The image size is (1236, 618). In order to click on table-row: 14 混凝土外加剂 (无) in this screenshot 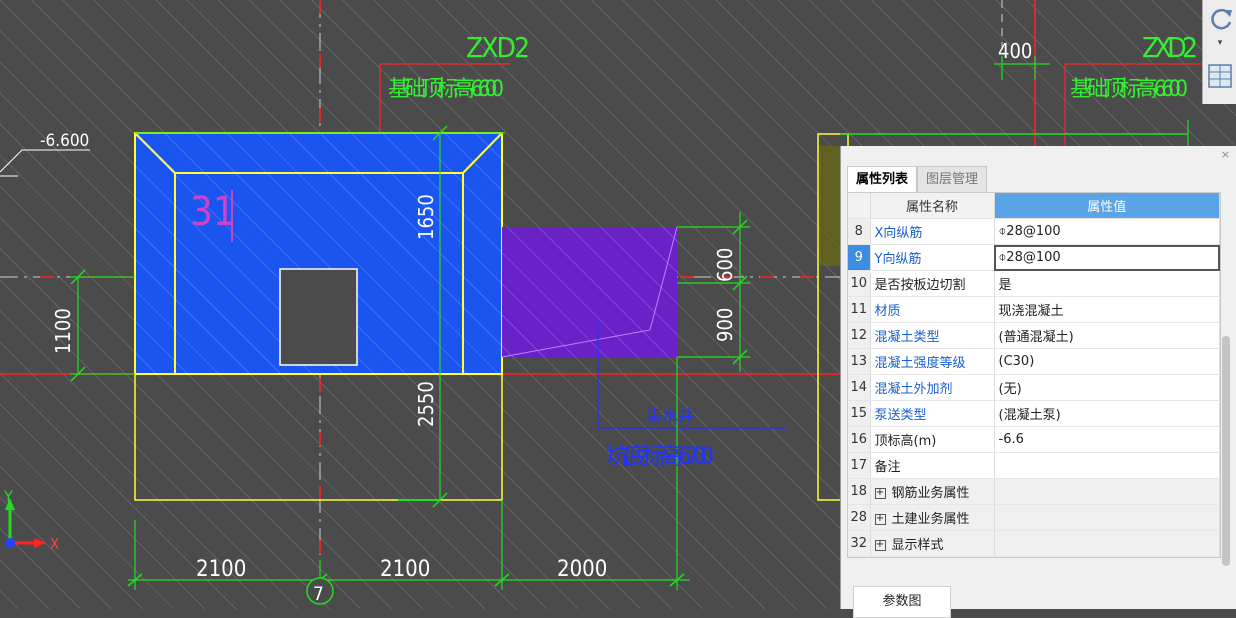, I will do `click(1034, 387)`.